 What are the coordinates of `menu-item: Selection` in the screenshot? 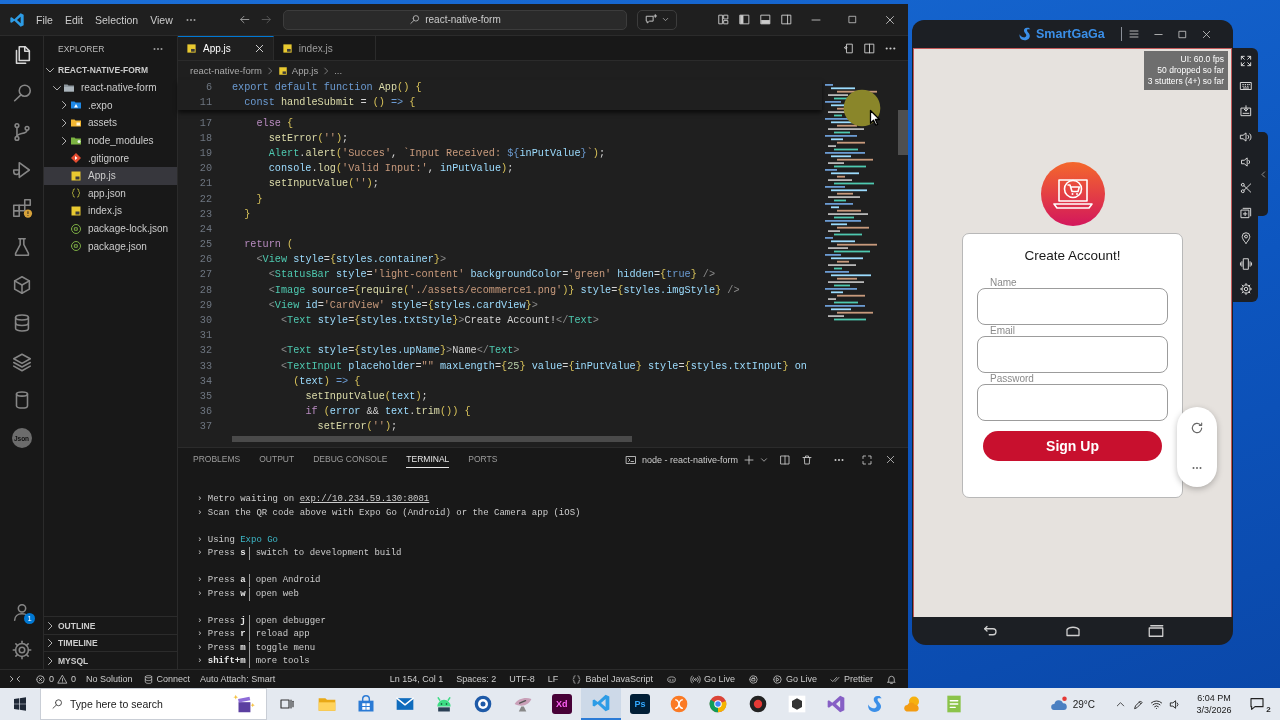 It's located at (117, 19).